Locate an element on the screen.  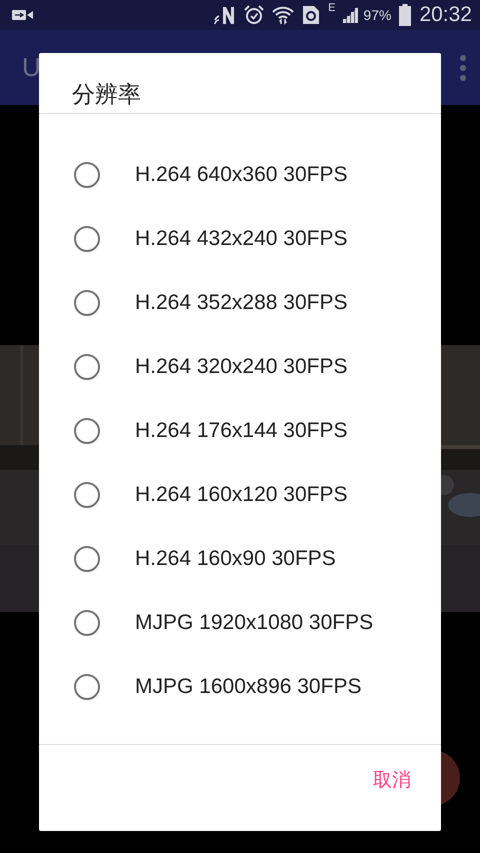
overflow-menu-icon is located at coordinates (463, 67).